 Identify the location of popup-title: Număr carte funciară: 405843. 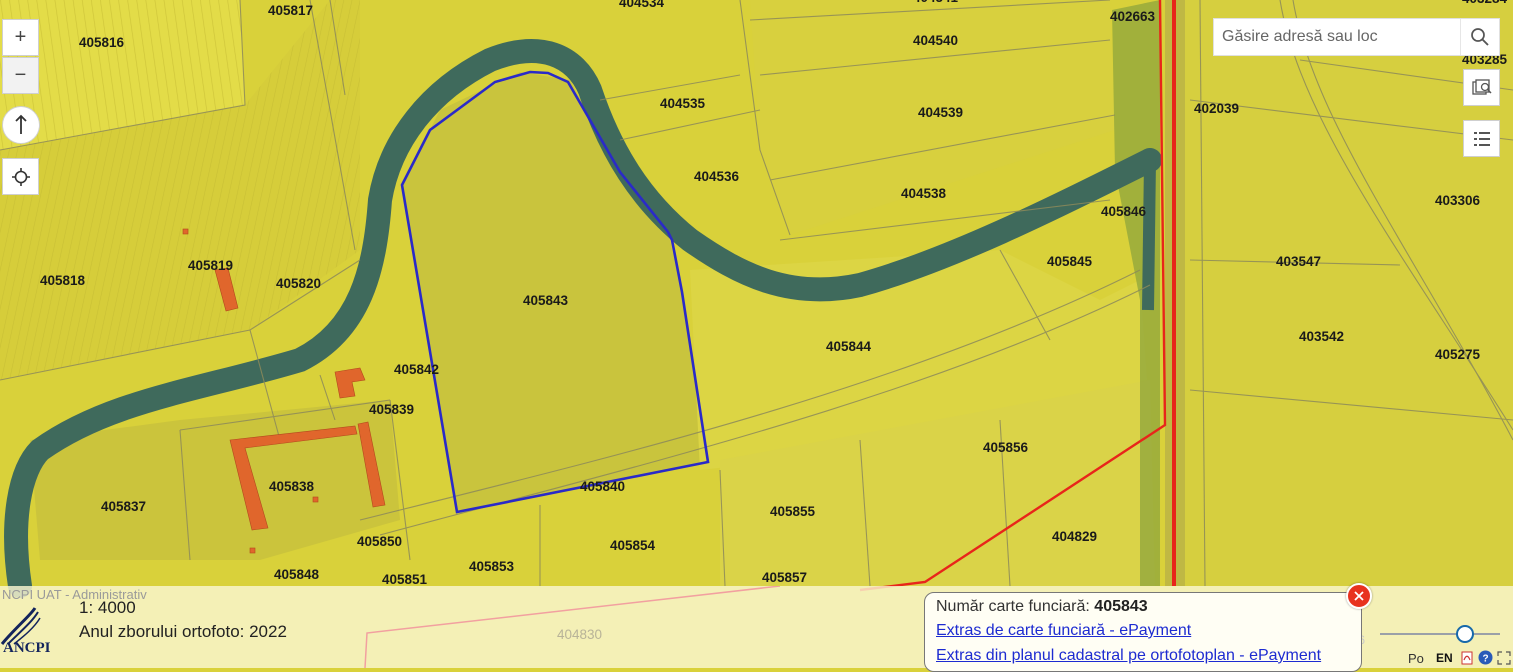
(1143, 607).